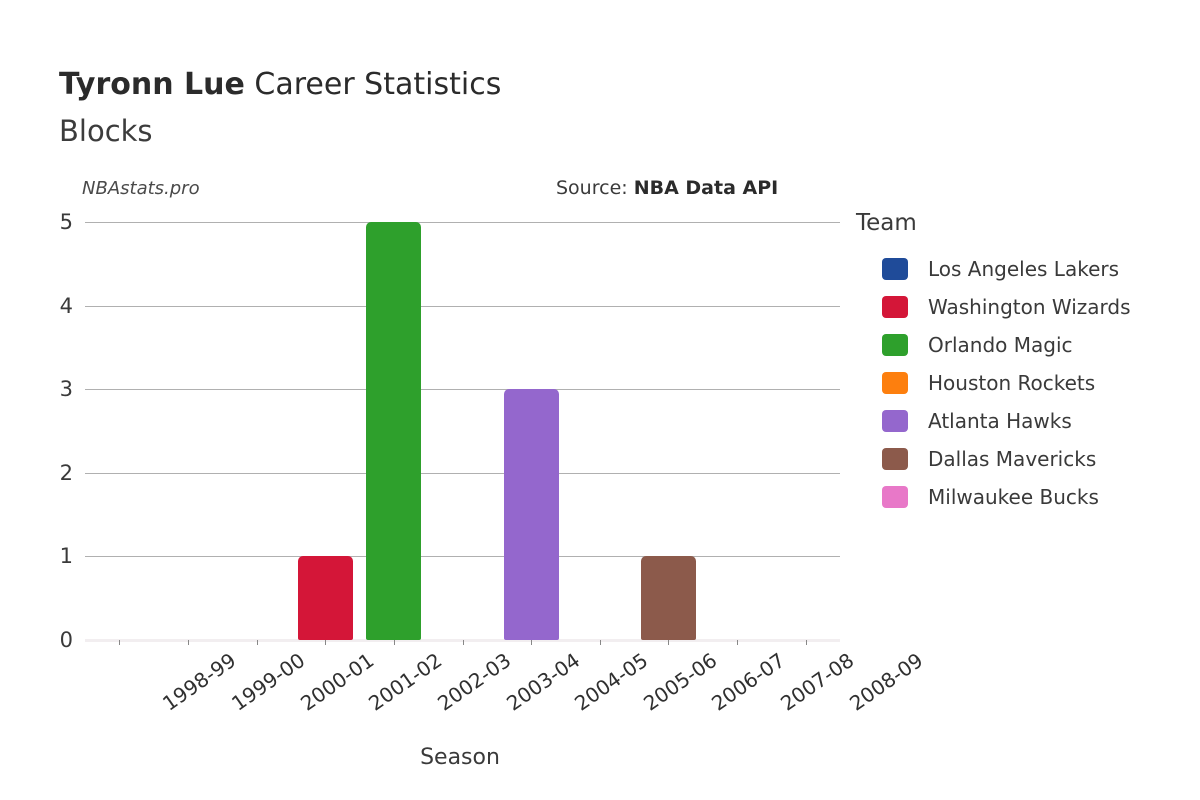  I want to click on x-tick-label: 2003-04, so click(542, 682).